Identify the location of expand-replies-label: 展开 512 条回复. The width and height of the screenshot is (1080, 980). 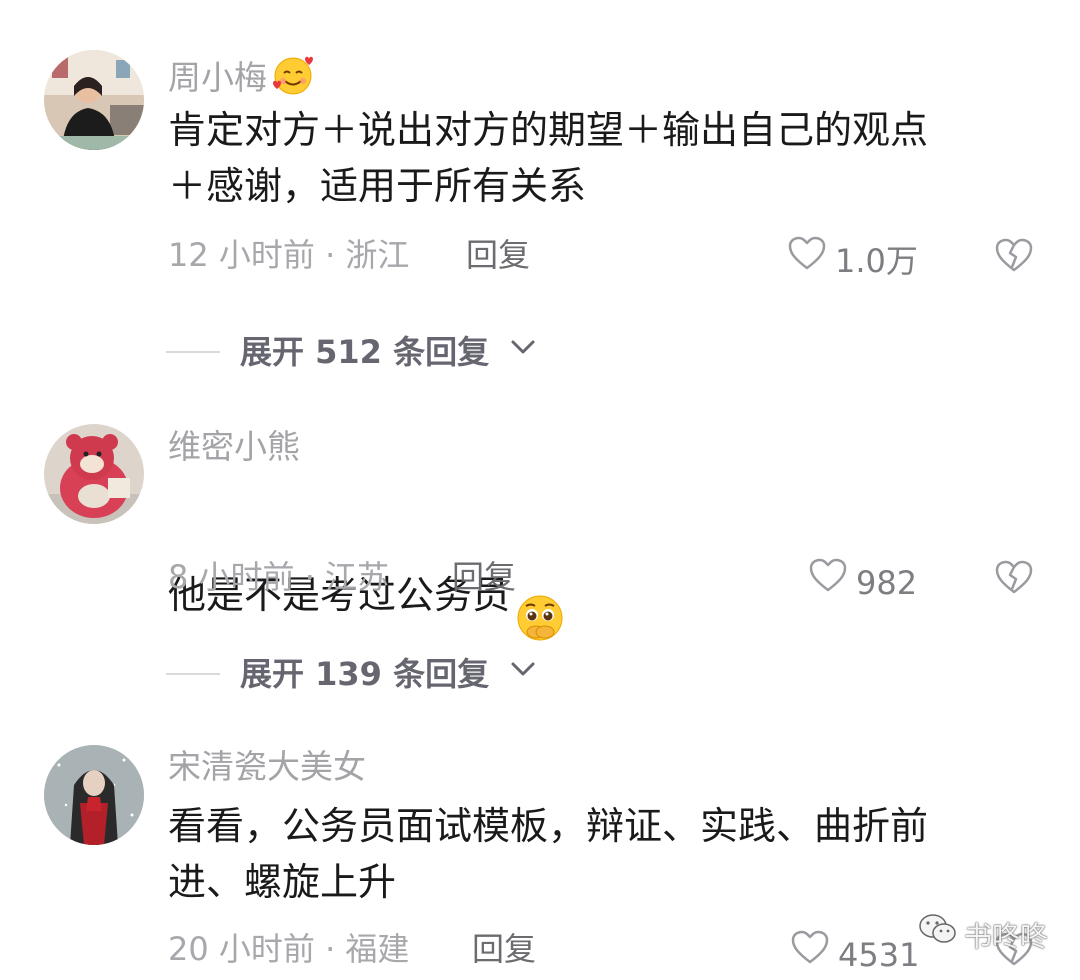
(365, 352).